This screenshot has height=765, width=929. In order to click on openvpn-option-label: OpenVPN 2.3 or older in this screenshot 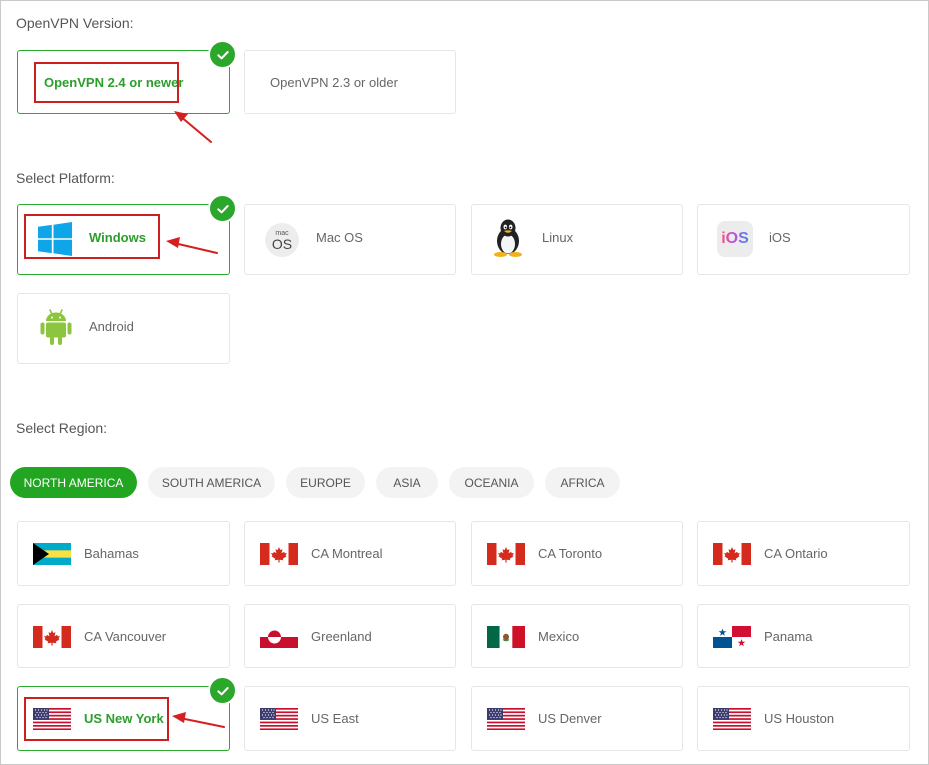, I will do `click(334, 82)`.